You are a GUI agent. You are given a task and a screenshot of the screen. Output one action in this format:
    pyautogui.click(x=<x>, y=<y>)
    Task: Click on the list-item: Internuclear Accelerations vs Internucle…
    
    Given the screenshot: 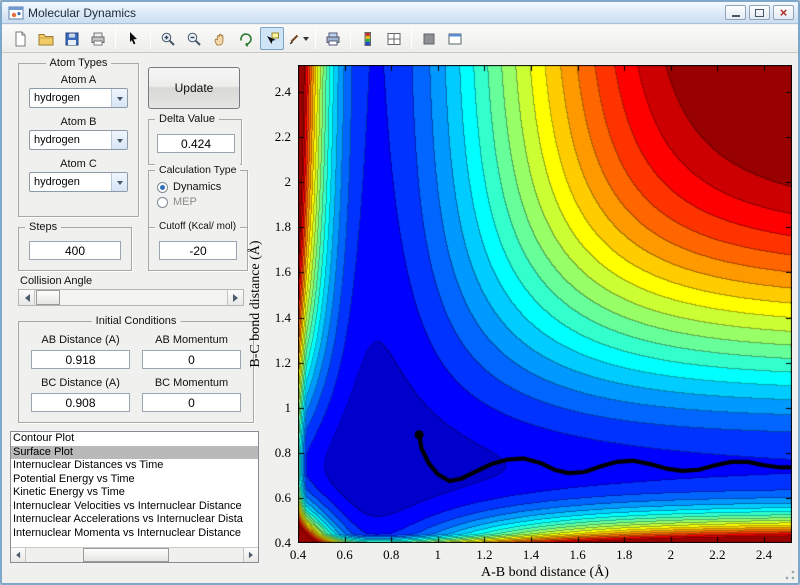 What is the action you would take?
    pyautogui.click(x=134, y=520)
    